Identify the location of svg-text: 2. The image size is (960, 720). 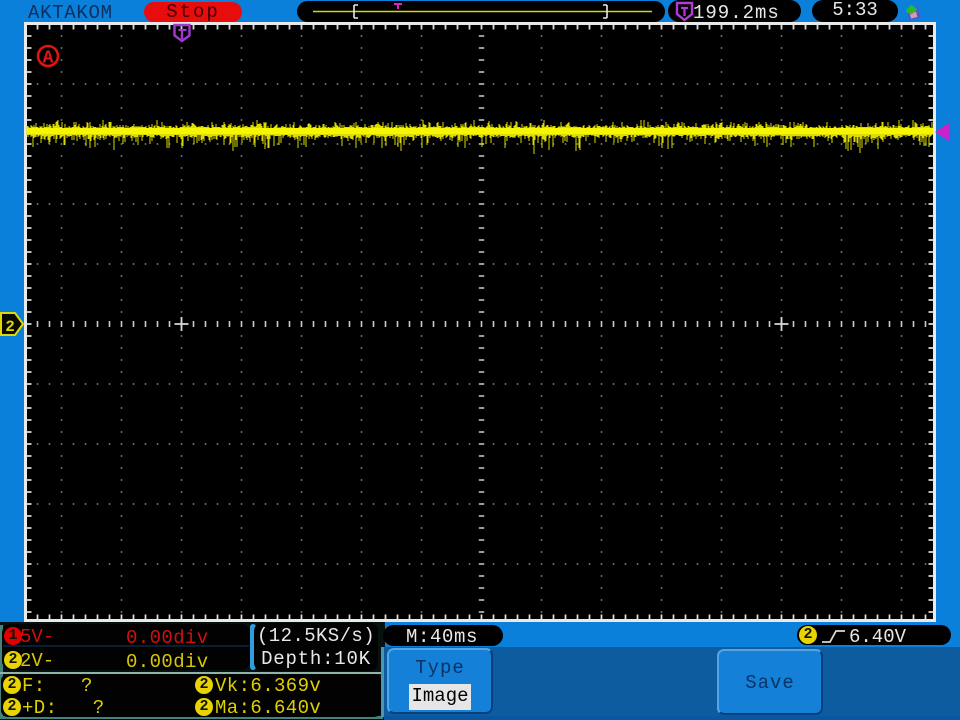
(10, 327).